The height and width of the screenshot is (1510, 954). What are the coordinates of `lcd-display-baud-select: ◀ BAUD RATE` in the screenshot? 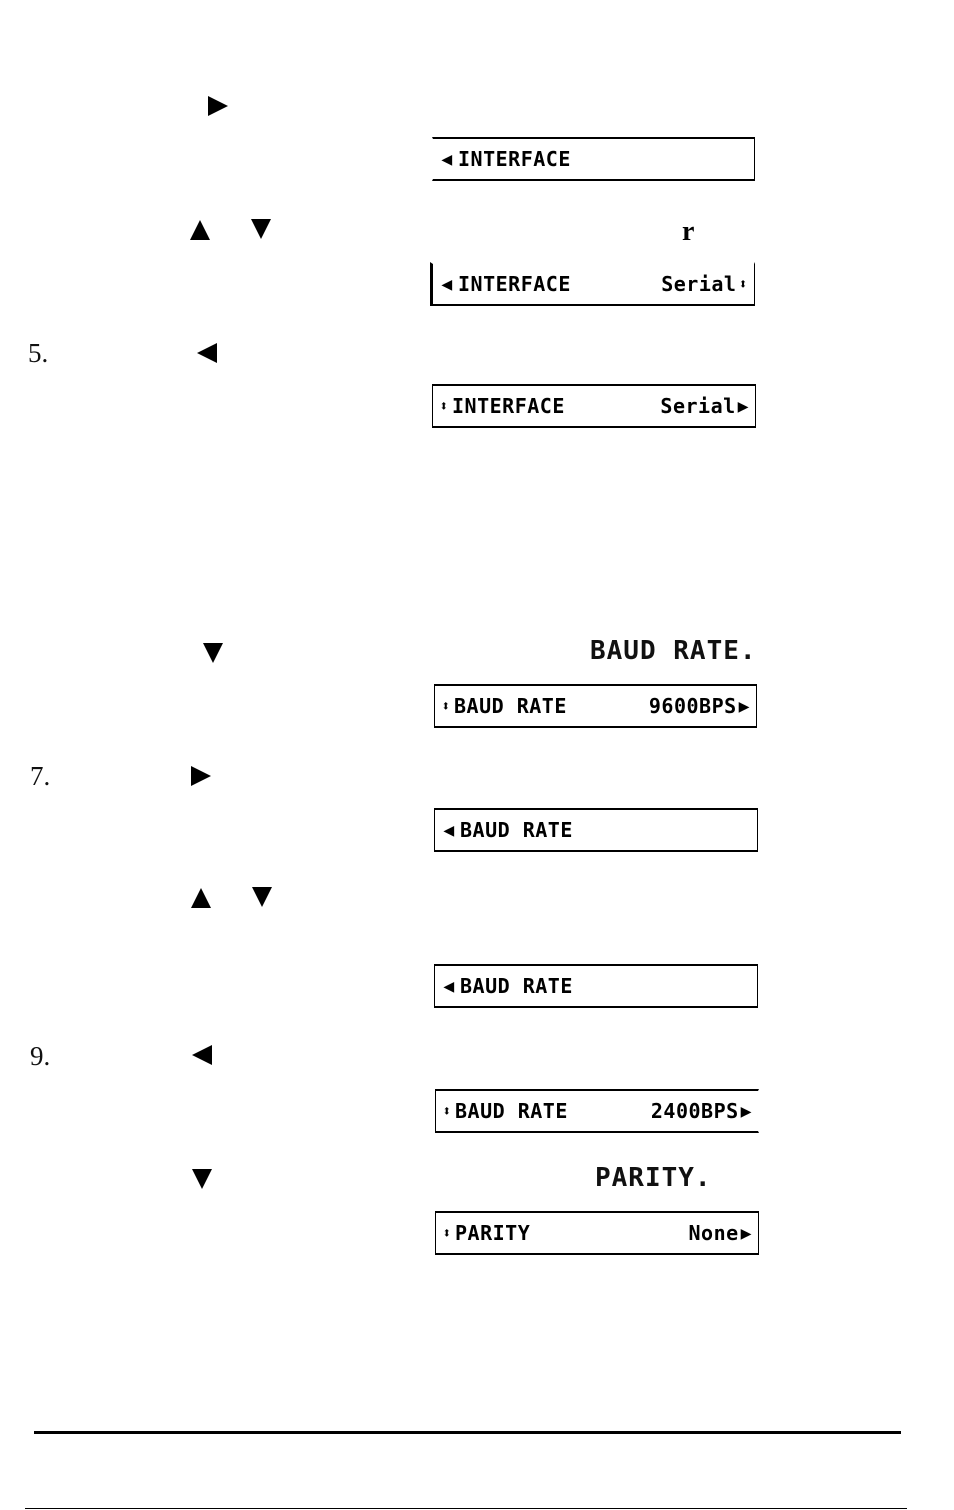 It's located at (596, 830).